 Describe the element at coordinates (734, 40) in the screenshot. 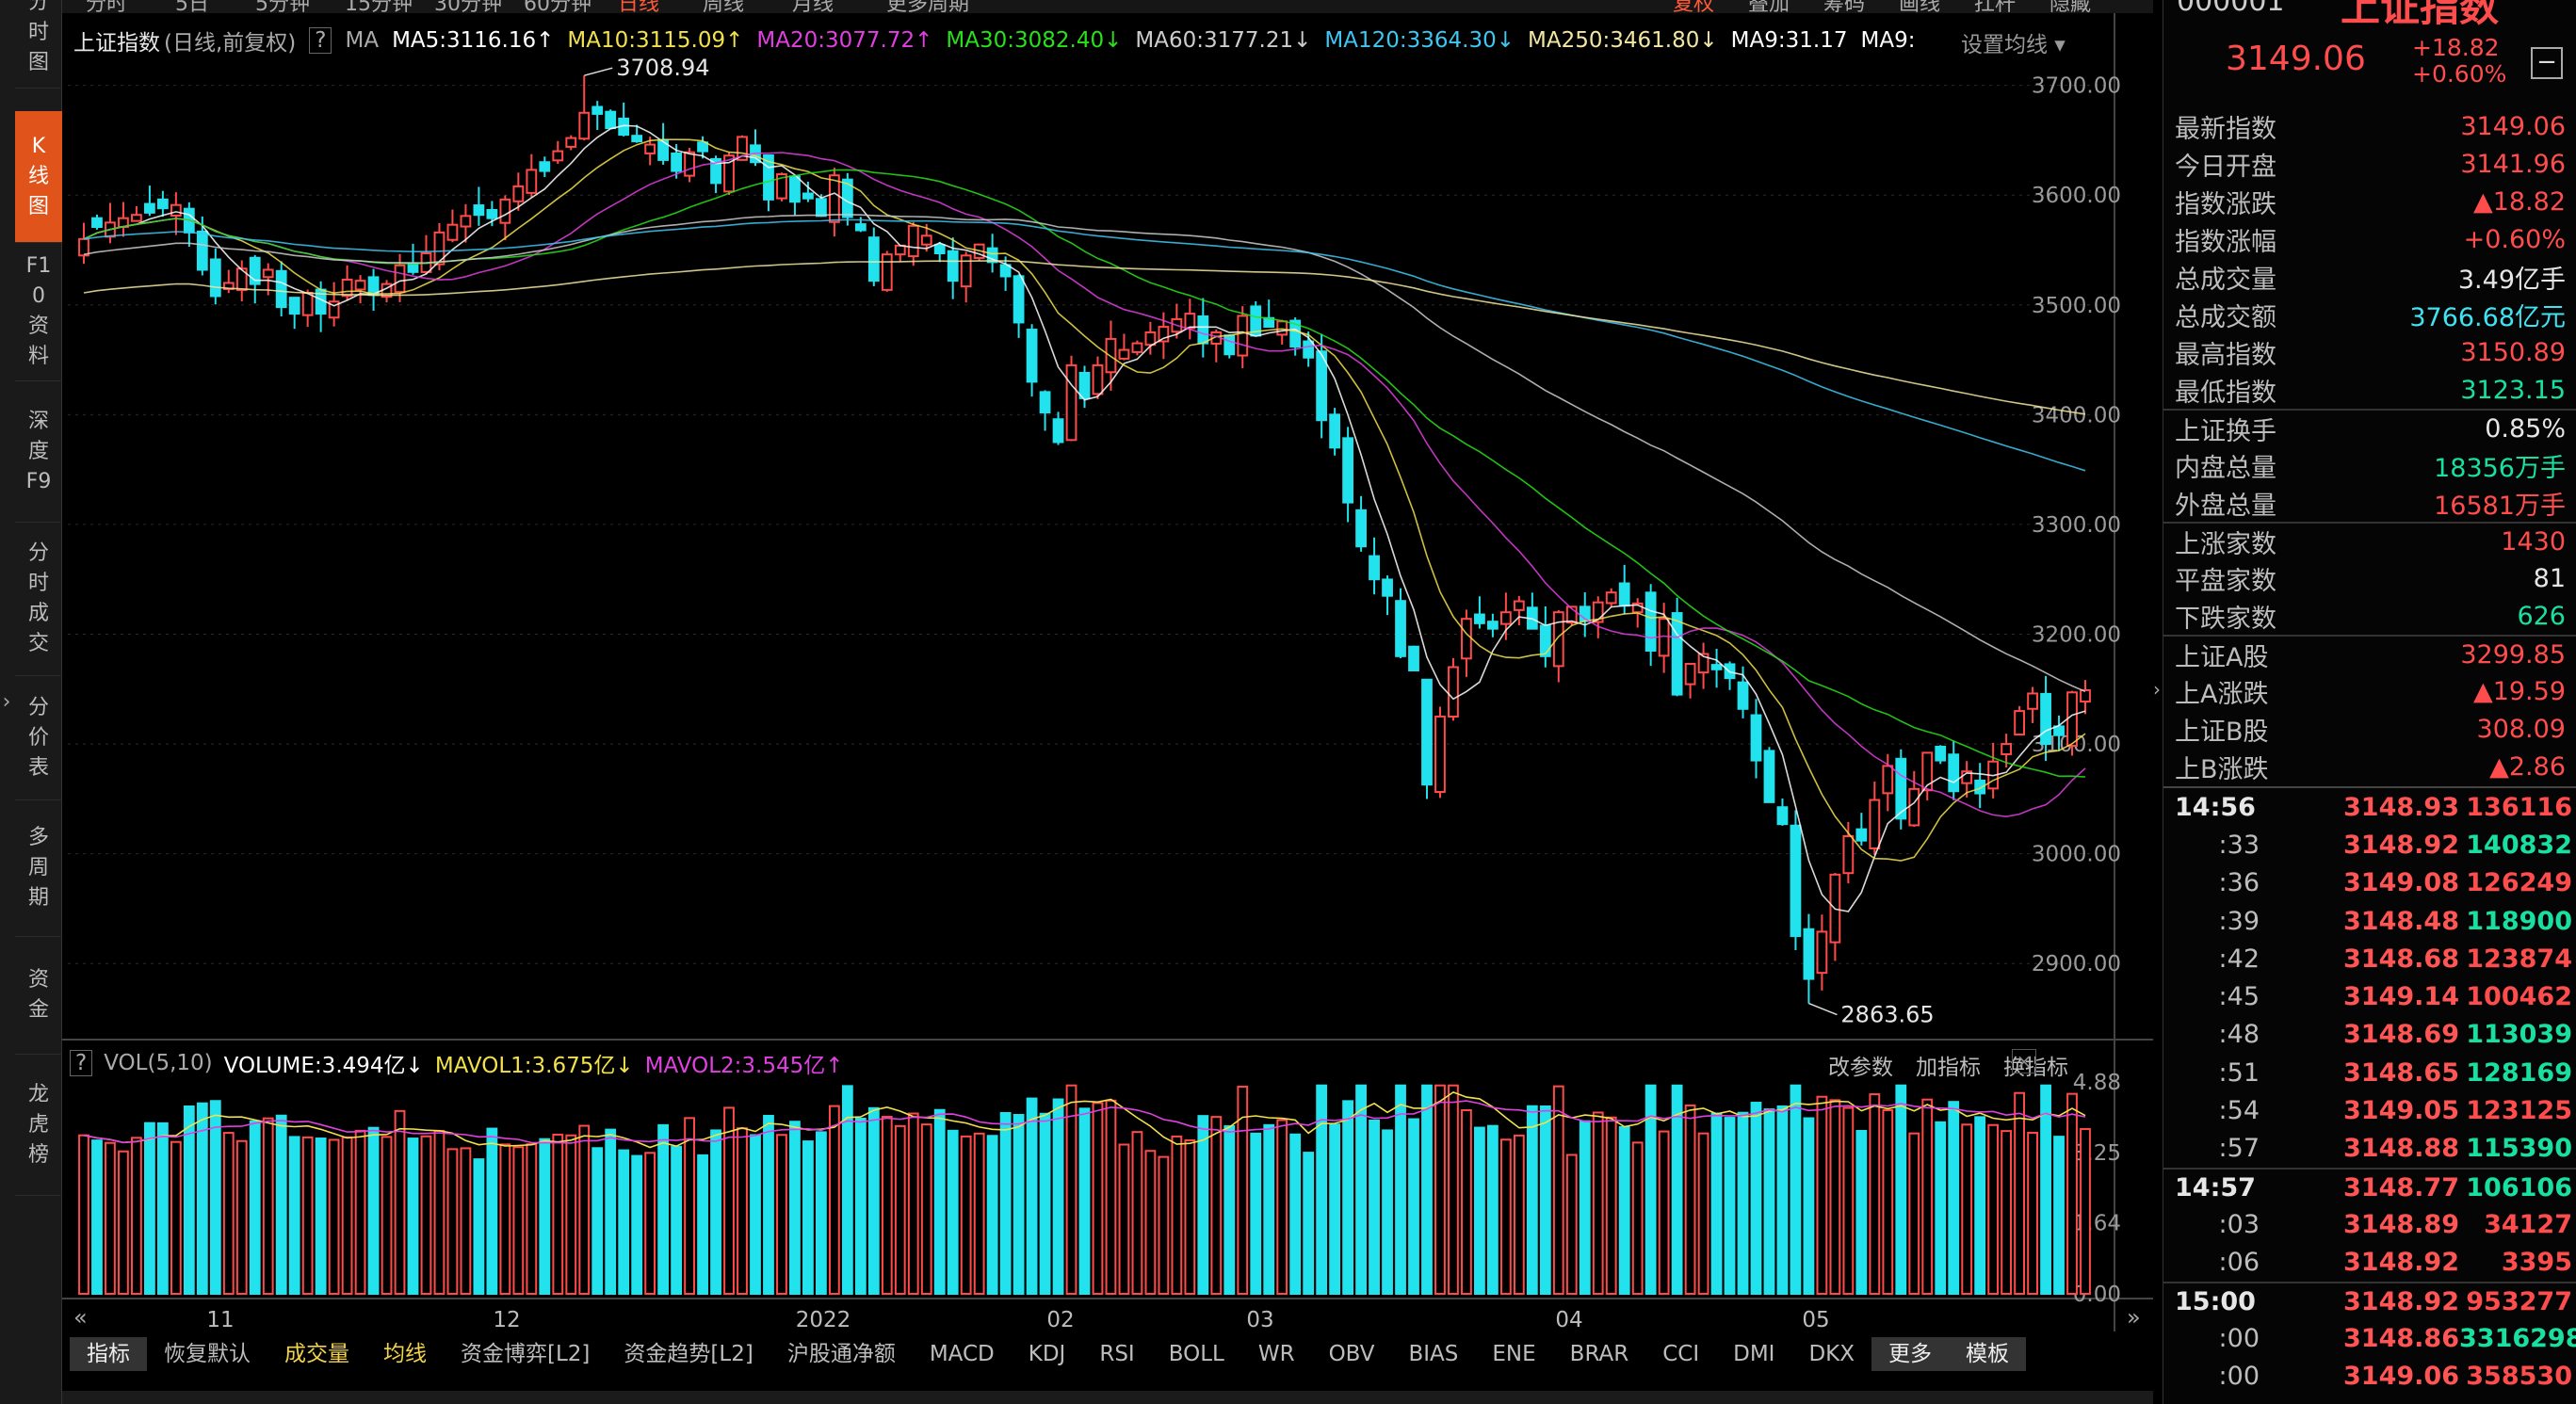

I see `ma-arrow-icon: ↑` at that location.